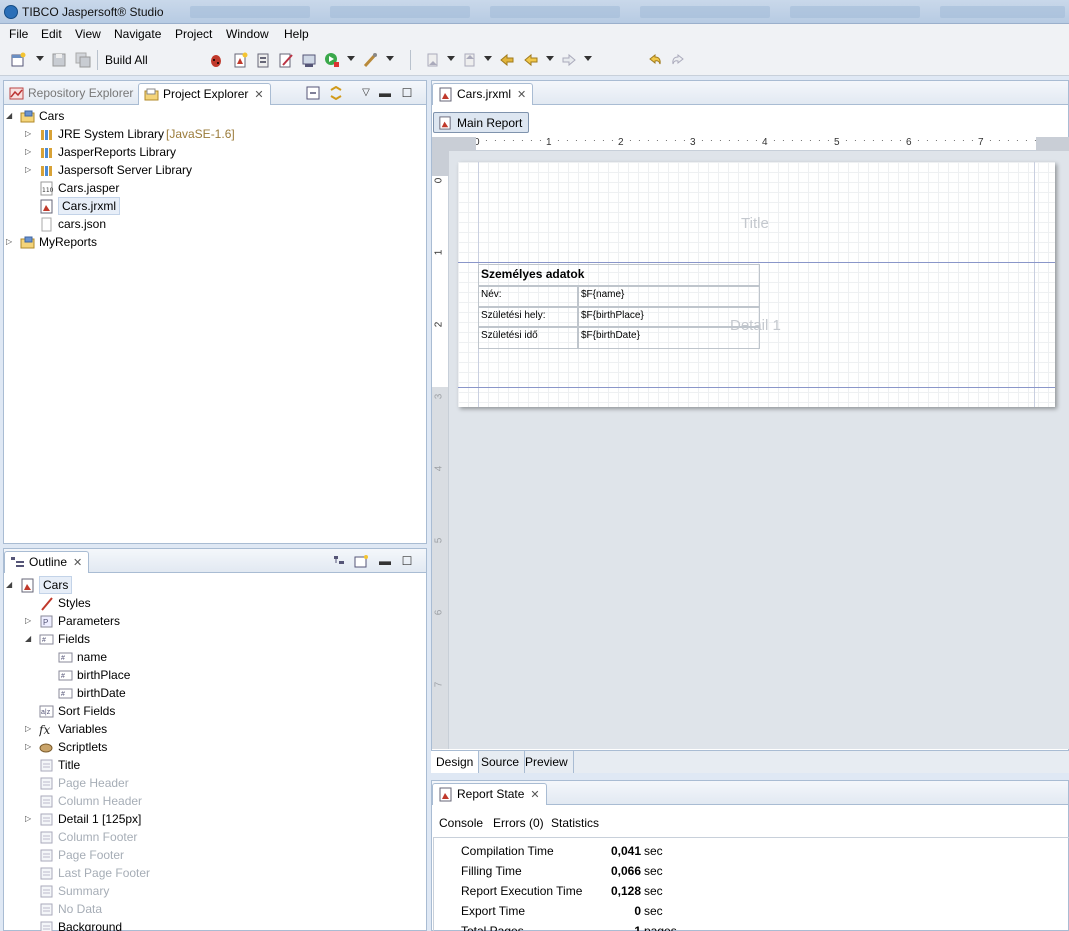 The image size is (1069, 931). I want to click on next-annotation-icon, so click(433, 60).